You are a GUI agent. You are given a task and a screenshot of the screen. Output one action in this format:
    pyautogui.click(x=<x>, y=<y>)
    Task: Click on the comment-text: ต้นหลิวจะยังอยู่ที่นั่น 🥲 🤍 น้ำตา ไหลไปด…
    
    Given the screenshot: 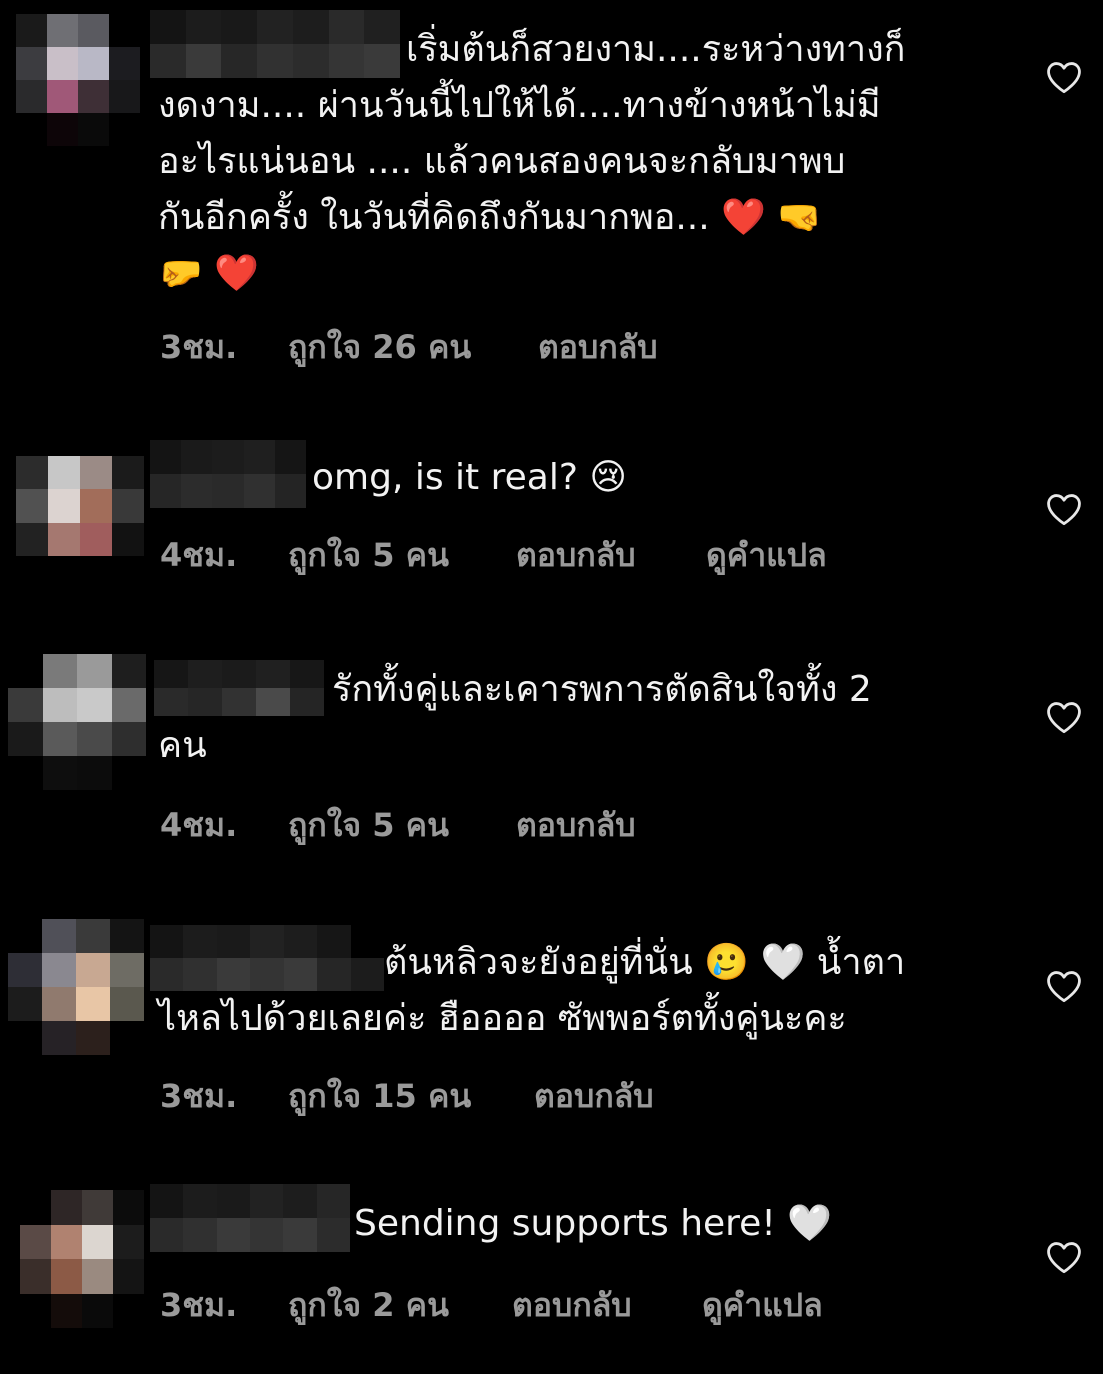 What is the action you would take?
    pyautogui.click(x=532, y=990)
    